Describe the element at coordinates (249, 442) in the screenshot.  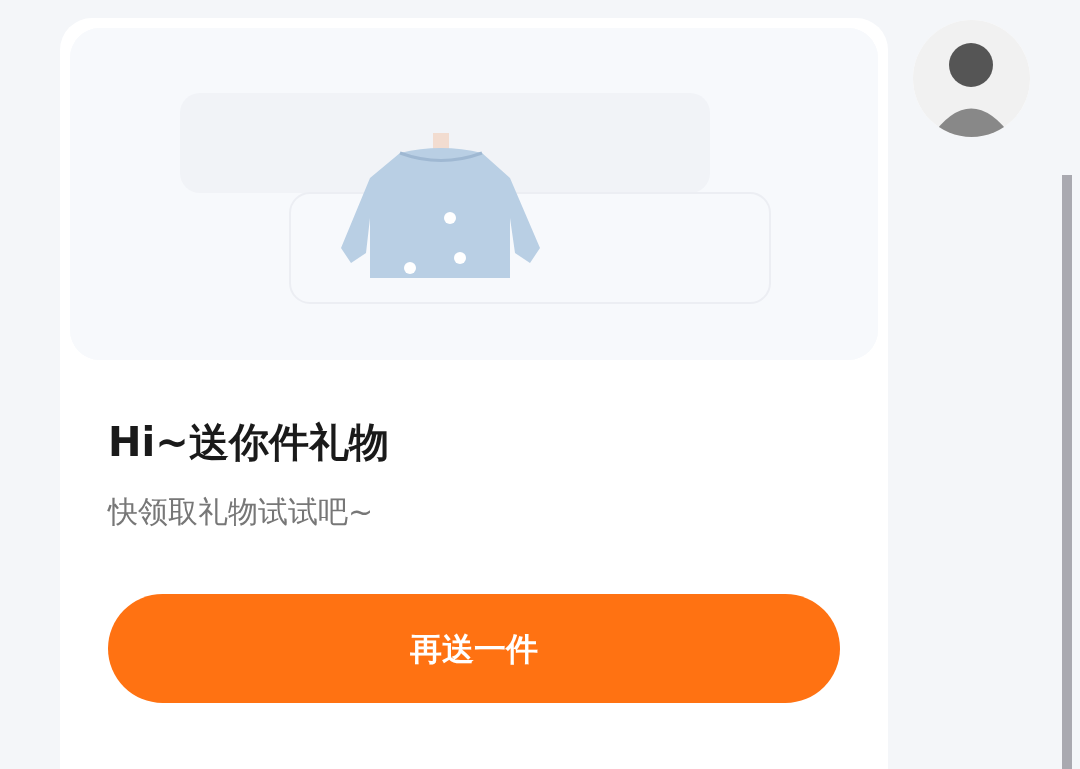
I see `gift-title: Hi~送你件礼物` at that location.